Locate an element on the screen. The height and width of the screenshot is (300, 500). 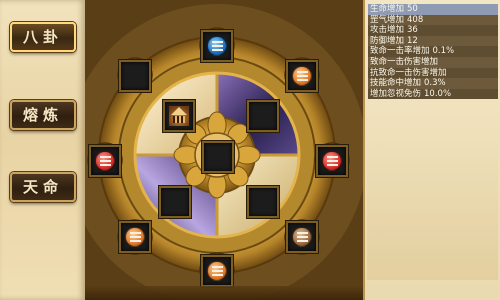
stat-label: 生命增加 is located at coordinates (387, 9).